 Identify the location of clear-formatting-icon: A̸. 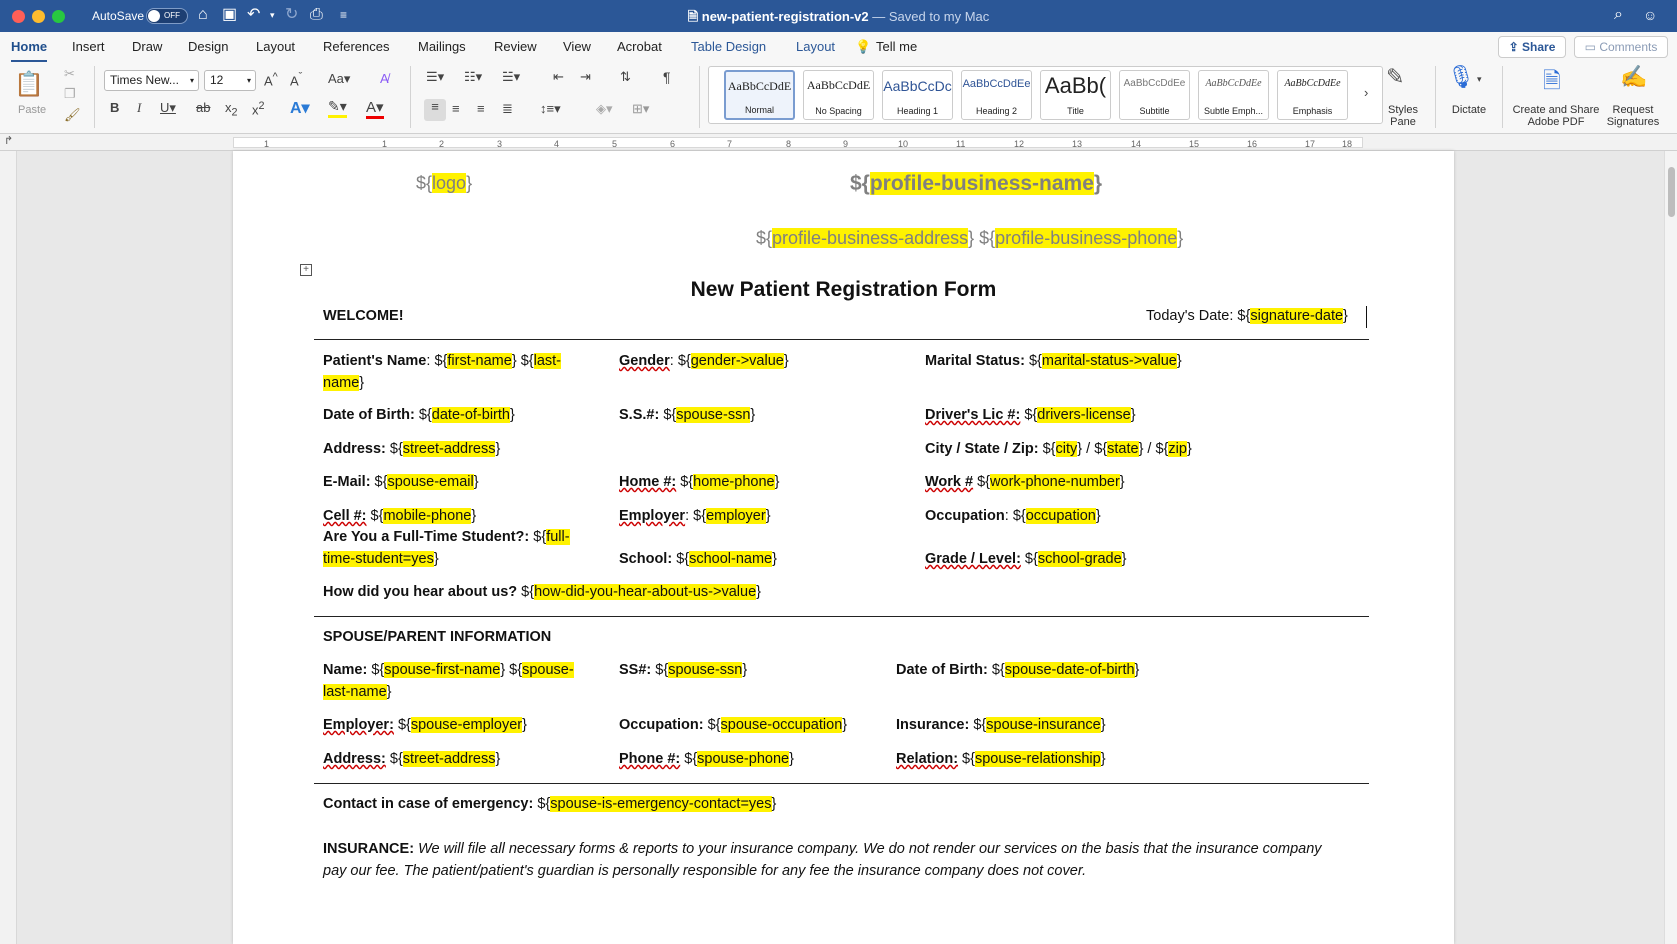
(384, 78).